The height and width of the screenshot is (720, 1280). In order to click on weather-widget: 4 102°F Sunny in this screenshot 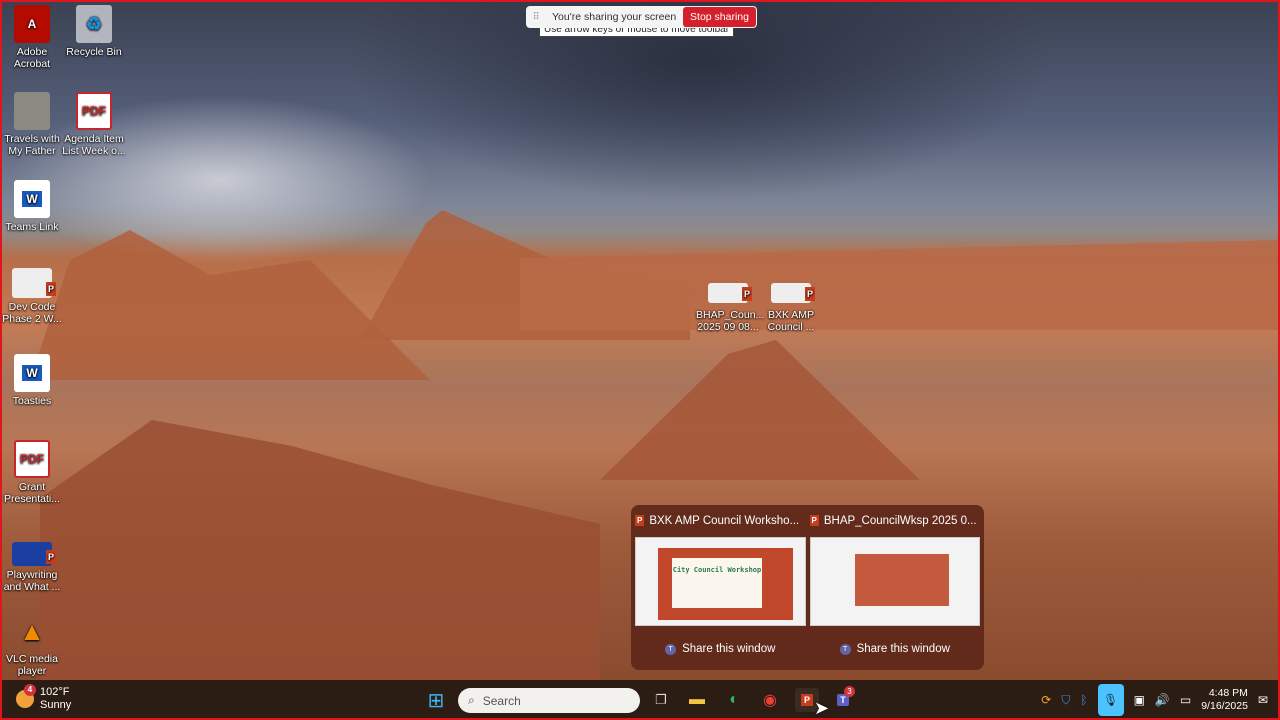, I will do `click(44, 698)`.